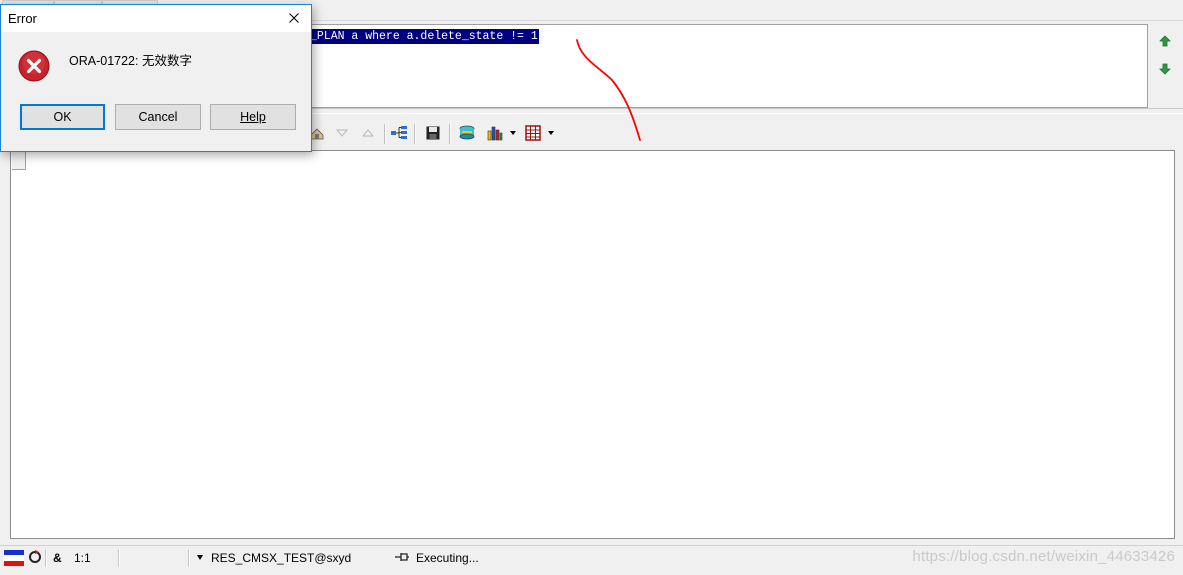  I want to click on grid-corner-cell, so click(19, 161).